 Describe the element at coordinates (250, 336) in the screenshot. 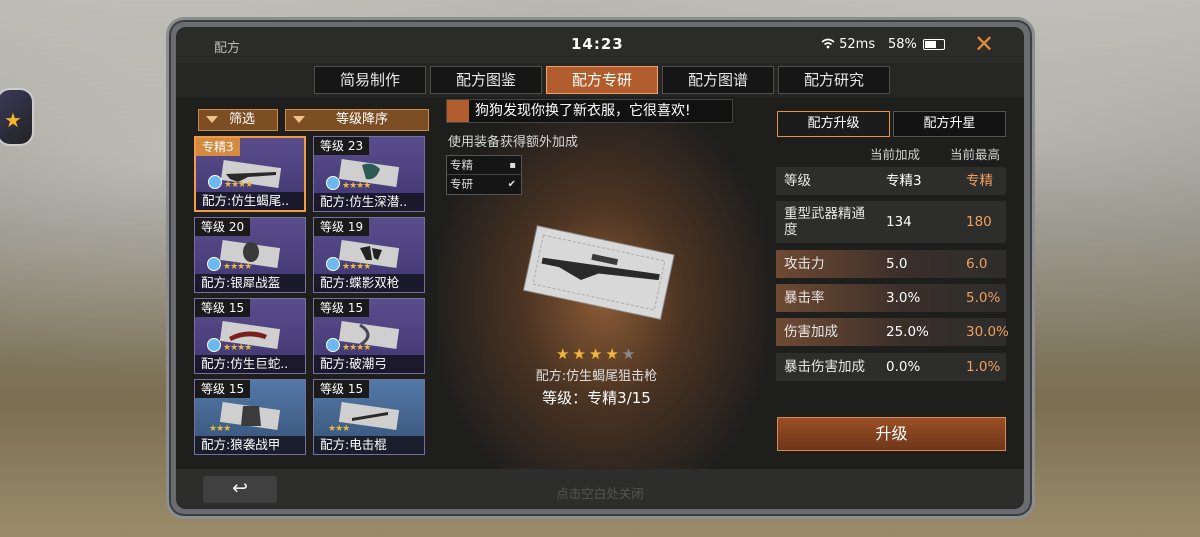

I see `recipe-card: 等级 15 ★★★★ 配方:仿生巨蛇..` at that location.